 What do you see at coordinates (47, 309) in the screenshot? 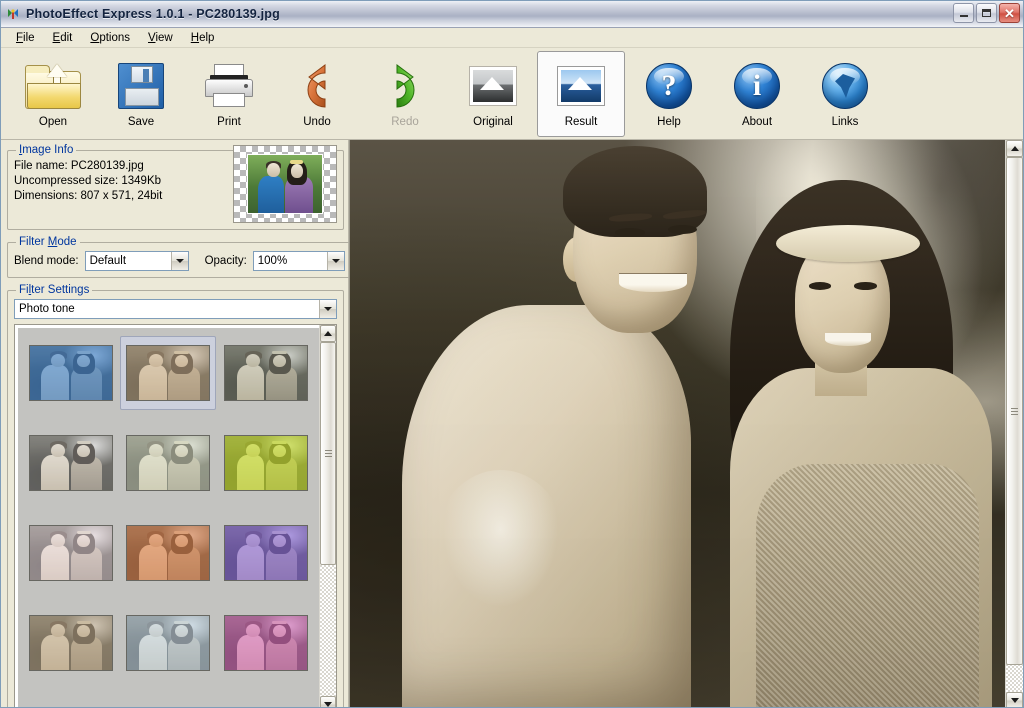
I see `filter-preset-value: Photo tone` at bounding box center [47, 309].